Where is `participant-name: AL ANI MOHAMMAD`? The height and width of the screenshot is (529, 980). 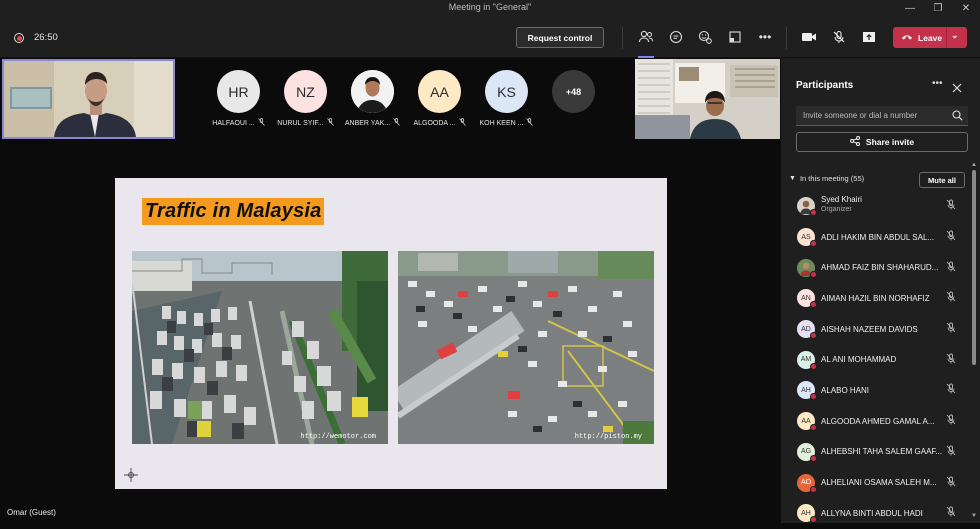 participant-name: AL ANI MOHAMMAD is located at coordinates (859, 360).